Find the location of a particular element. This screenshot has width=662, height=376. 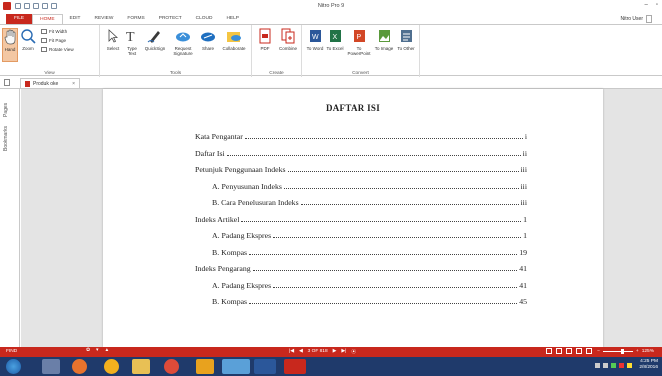

network-icon is located at coordinates (613, 365).